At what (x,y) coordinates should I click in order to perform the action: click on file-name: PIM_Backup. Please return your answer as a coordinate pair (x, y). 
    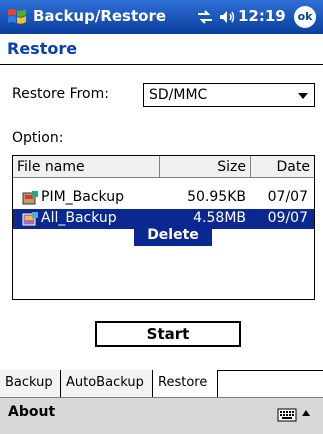
    Looking at the image, I should click on (82, 197).